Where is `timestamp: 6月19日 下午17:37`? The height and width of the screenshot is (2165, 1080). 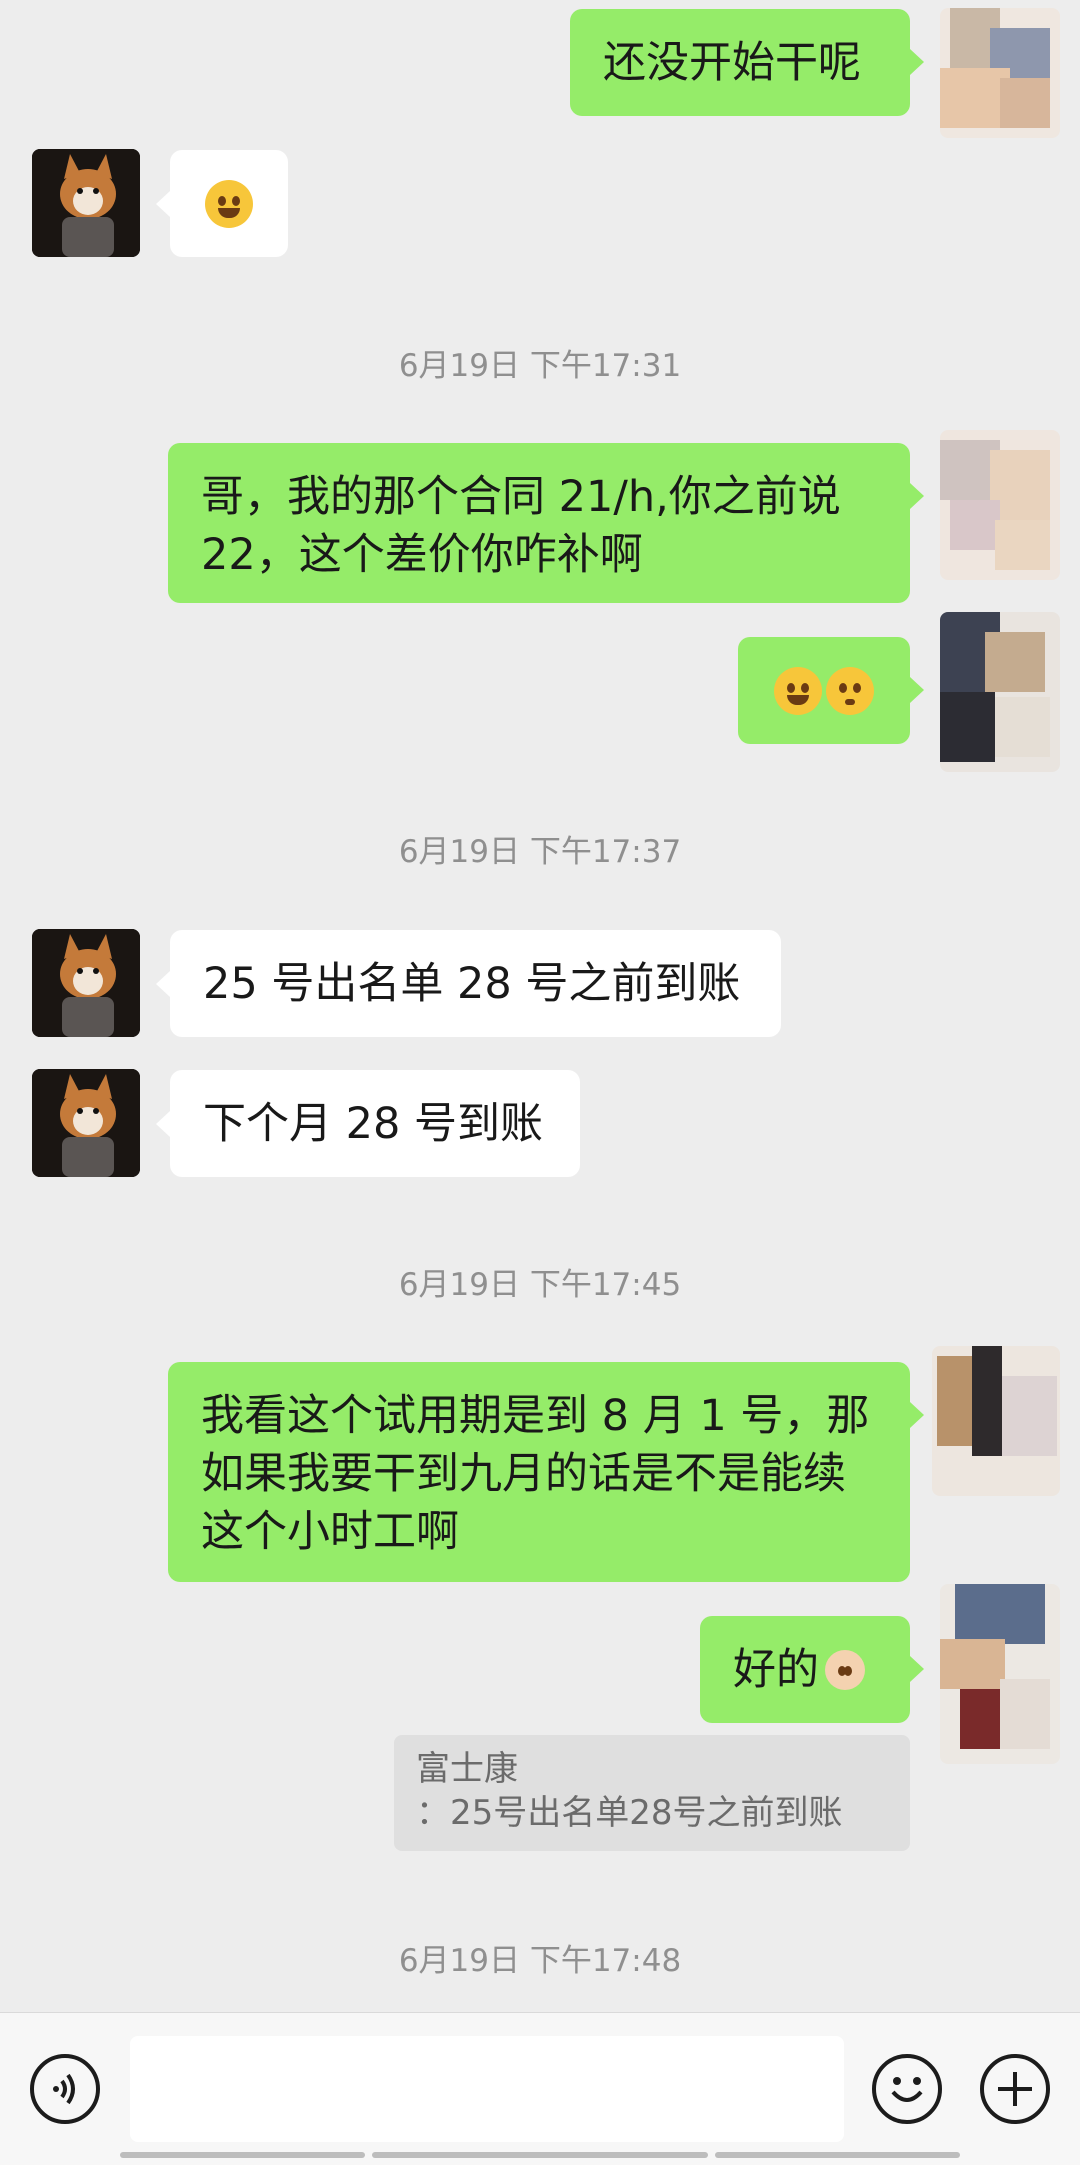
timestamp: 6月19日 下午17:37 is located at coordinates (540, 852).